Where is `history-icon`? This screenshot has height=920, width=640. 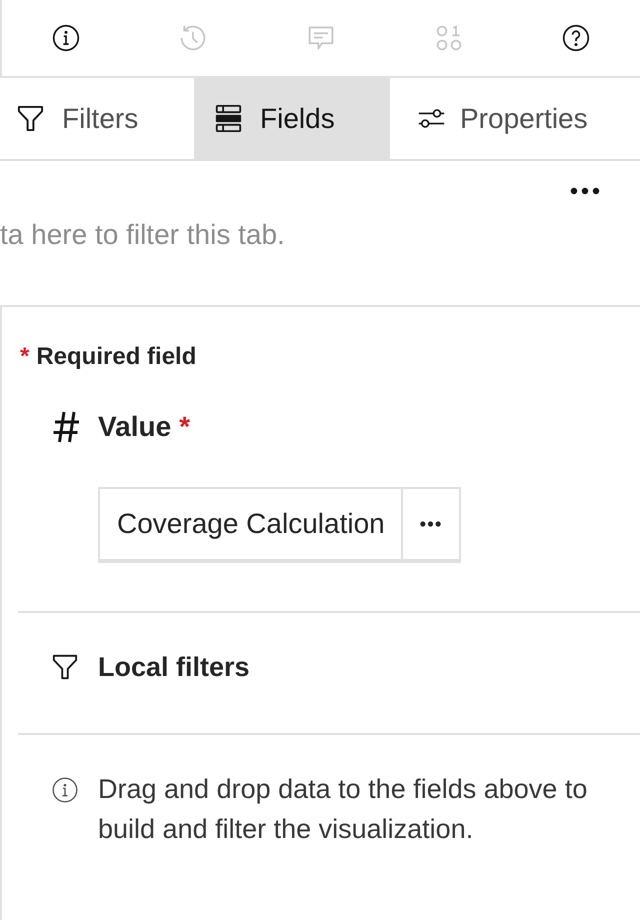 history-icon is located at coordinates (193, 38).